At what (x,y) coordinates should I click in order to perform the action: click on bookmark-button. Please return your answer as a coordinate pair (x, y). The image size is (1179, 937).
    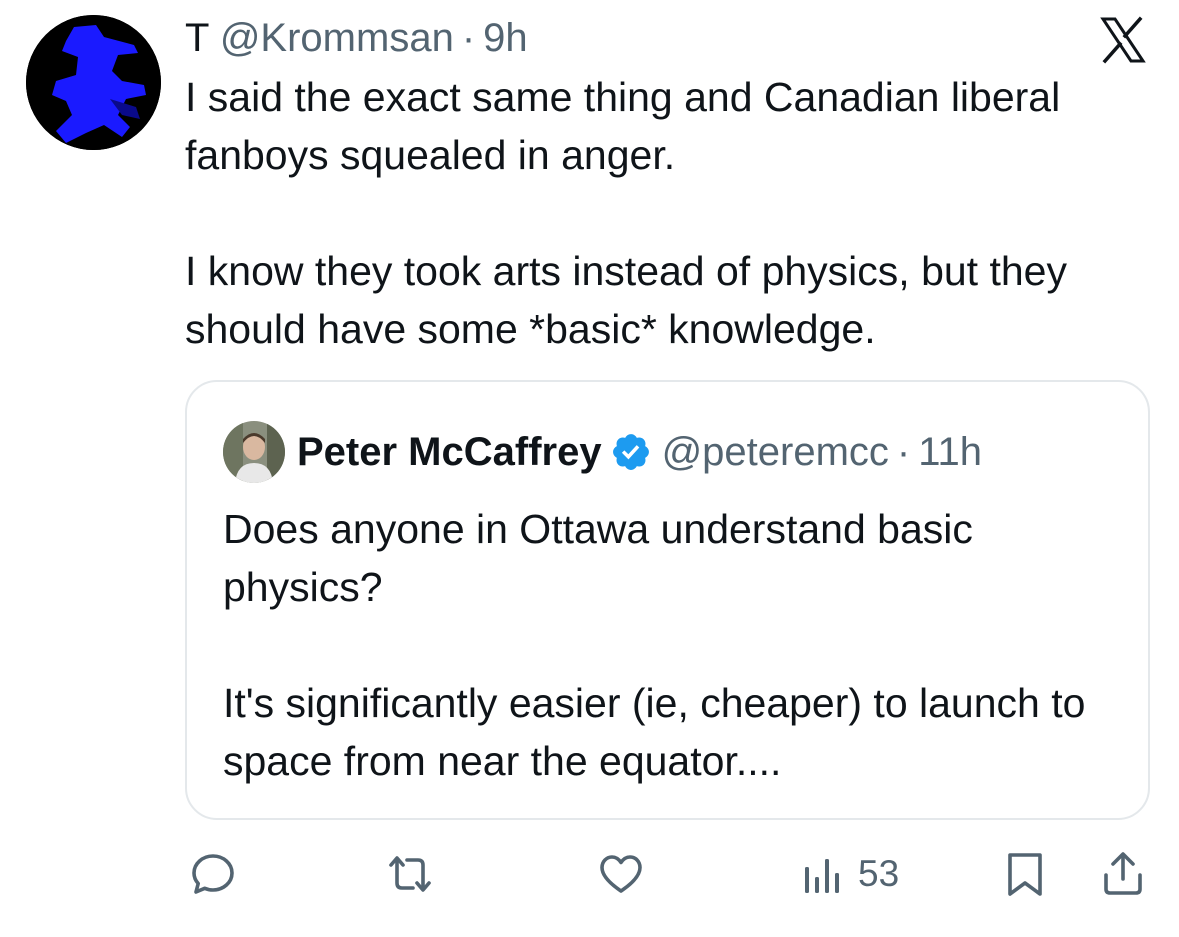
    Looking at the image, I should click on (1025, 874).